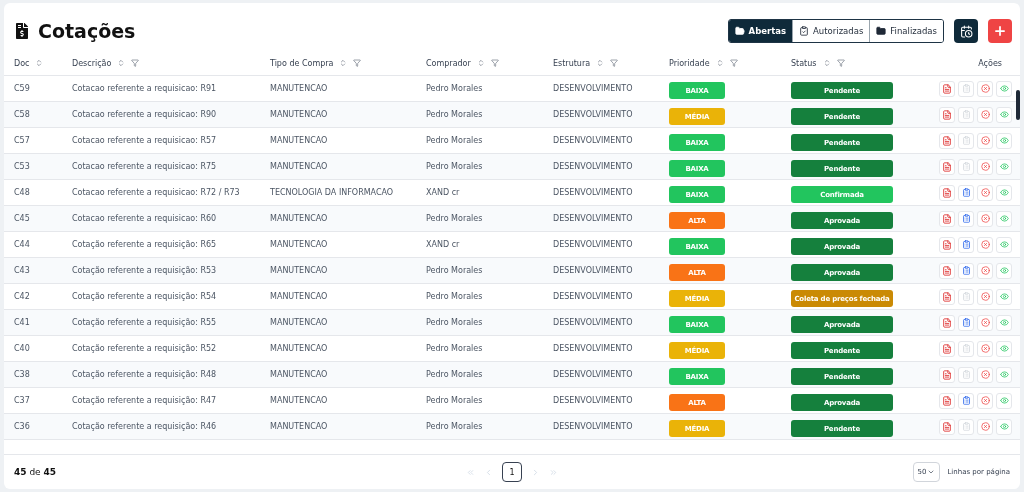 Image resolution: width=1024 pixels, height=492 pixels. I want to click on next-page-icon, so click(535, 472).